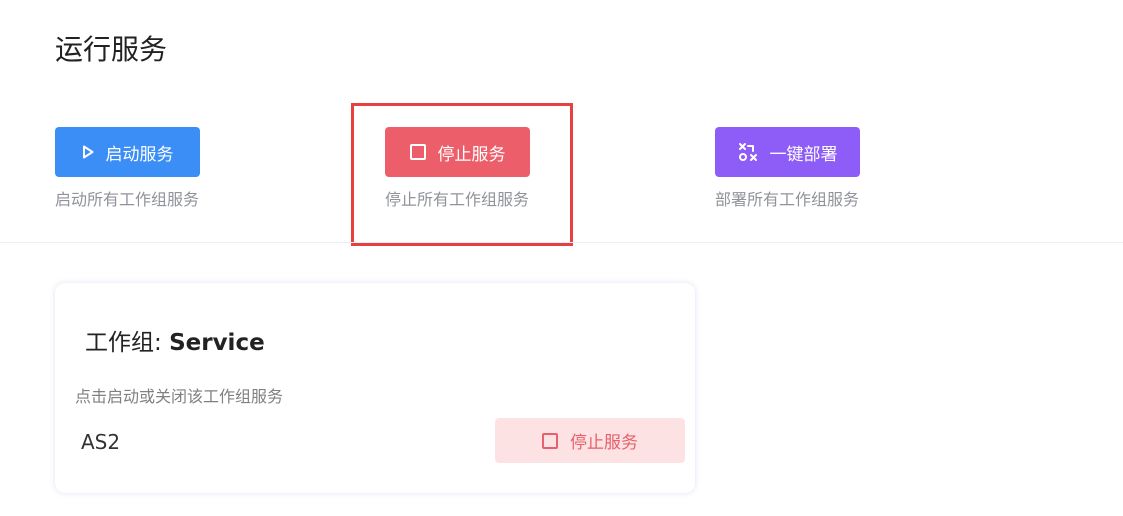 The width and height of the screenshot is (1123, 516). I want to click on start-service-description: 启动所有工作组服务, so click(127, 199).